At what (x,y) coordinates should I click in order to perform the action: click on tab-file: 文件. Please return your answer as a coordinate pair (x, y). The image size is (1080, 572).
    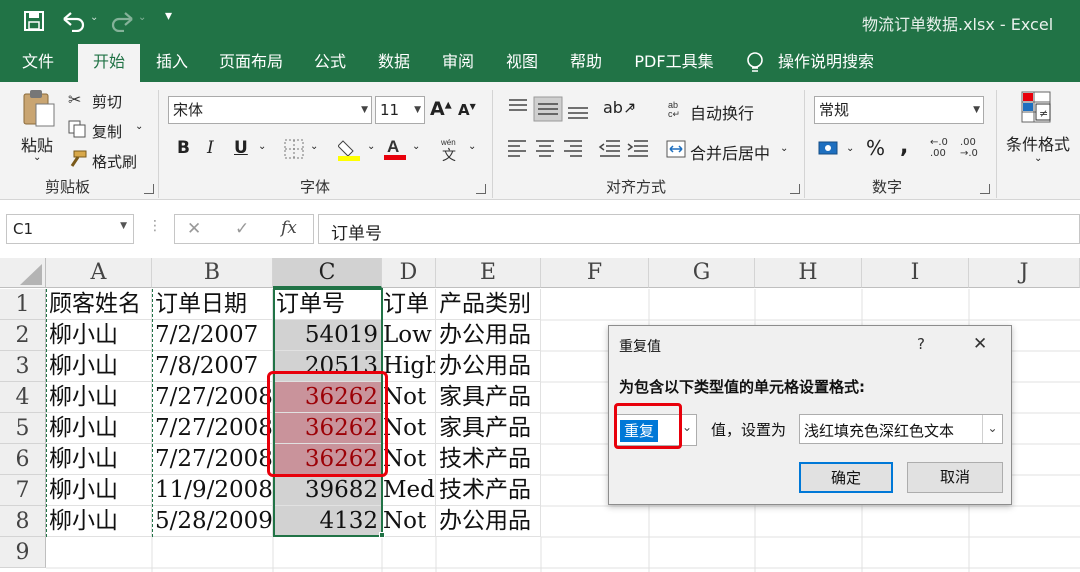
    Looking at the image, I should click on (38, 62).